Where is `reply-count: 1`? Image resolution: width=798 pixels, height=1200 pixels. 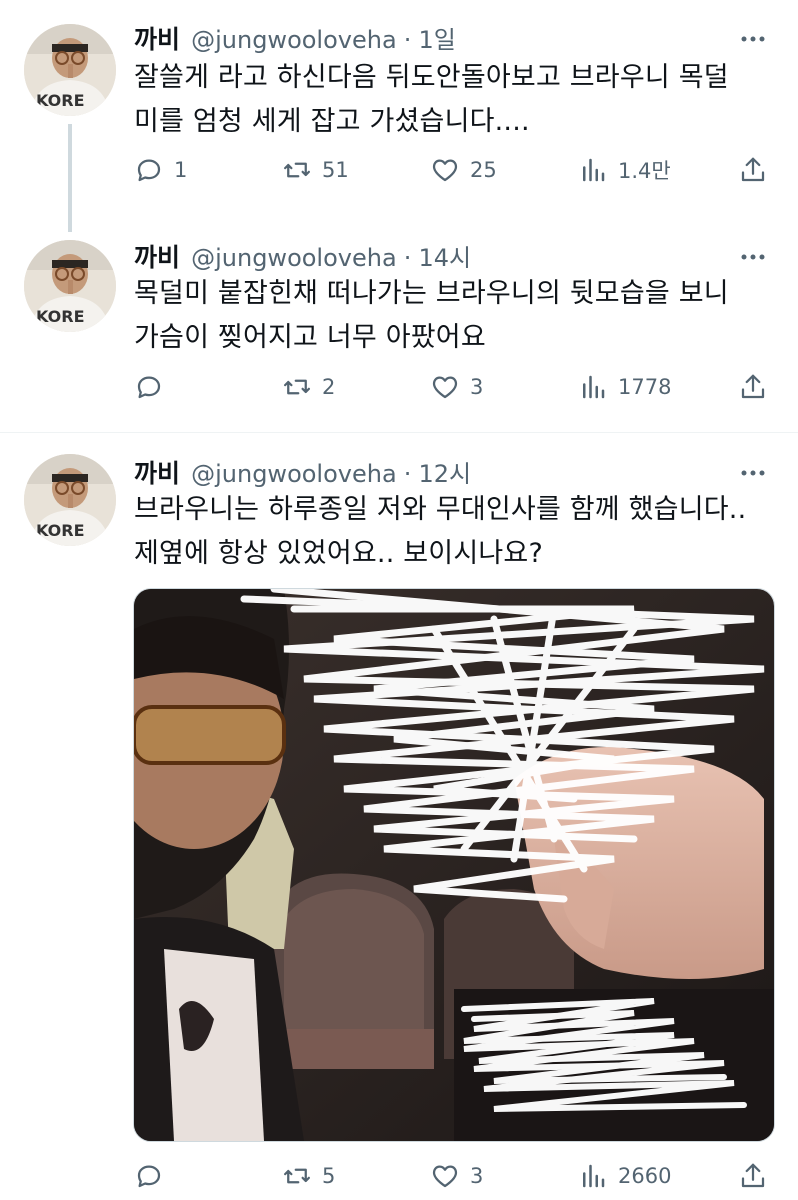 reply-count: 1 is located at coordinates (181, 170).